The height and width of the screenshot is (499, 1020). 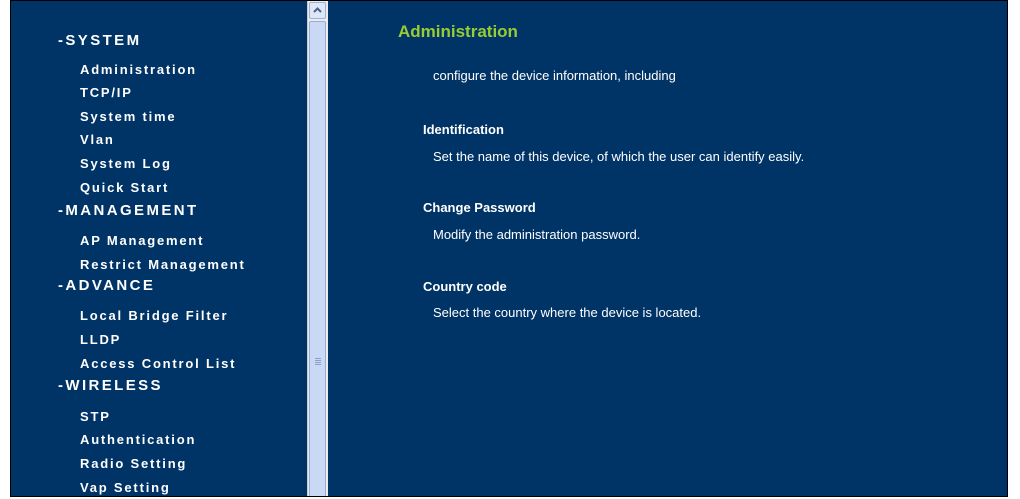 What do you see at coordinates (133, 463) in the screenshot?
I see `nav-item-radio-setting: Radio Setting` at bounding box center [133, 463].